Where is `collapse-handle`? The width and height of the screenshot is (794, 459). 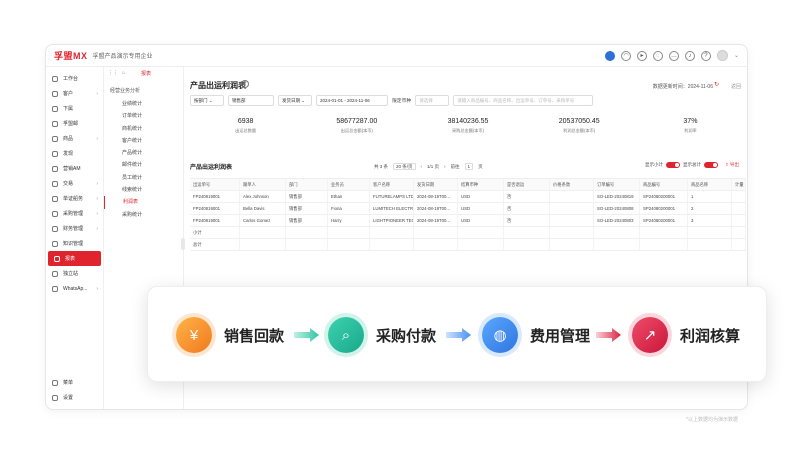 collapse-handle is located at coordinates (183, 244).